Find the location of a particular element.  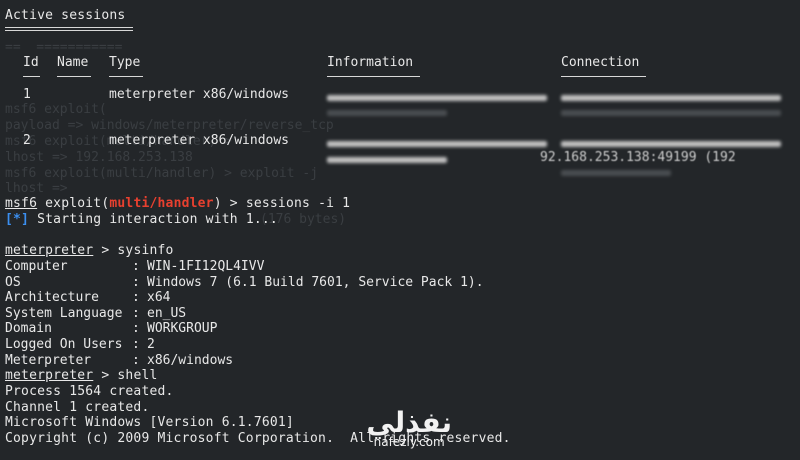

ghost-text: msf6 exploit( is located at coordinates (56, 109).